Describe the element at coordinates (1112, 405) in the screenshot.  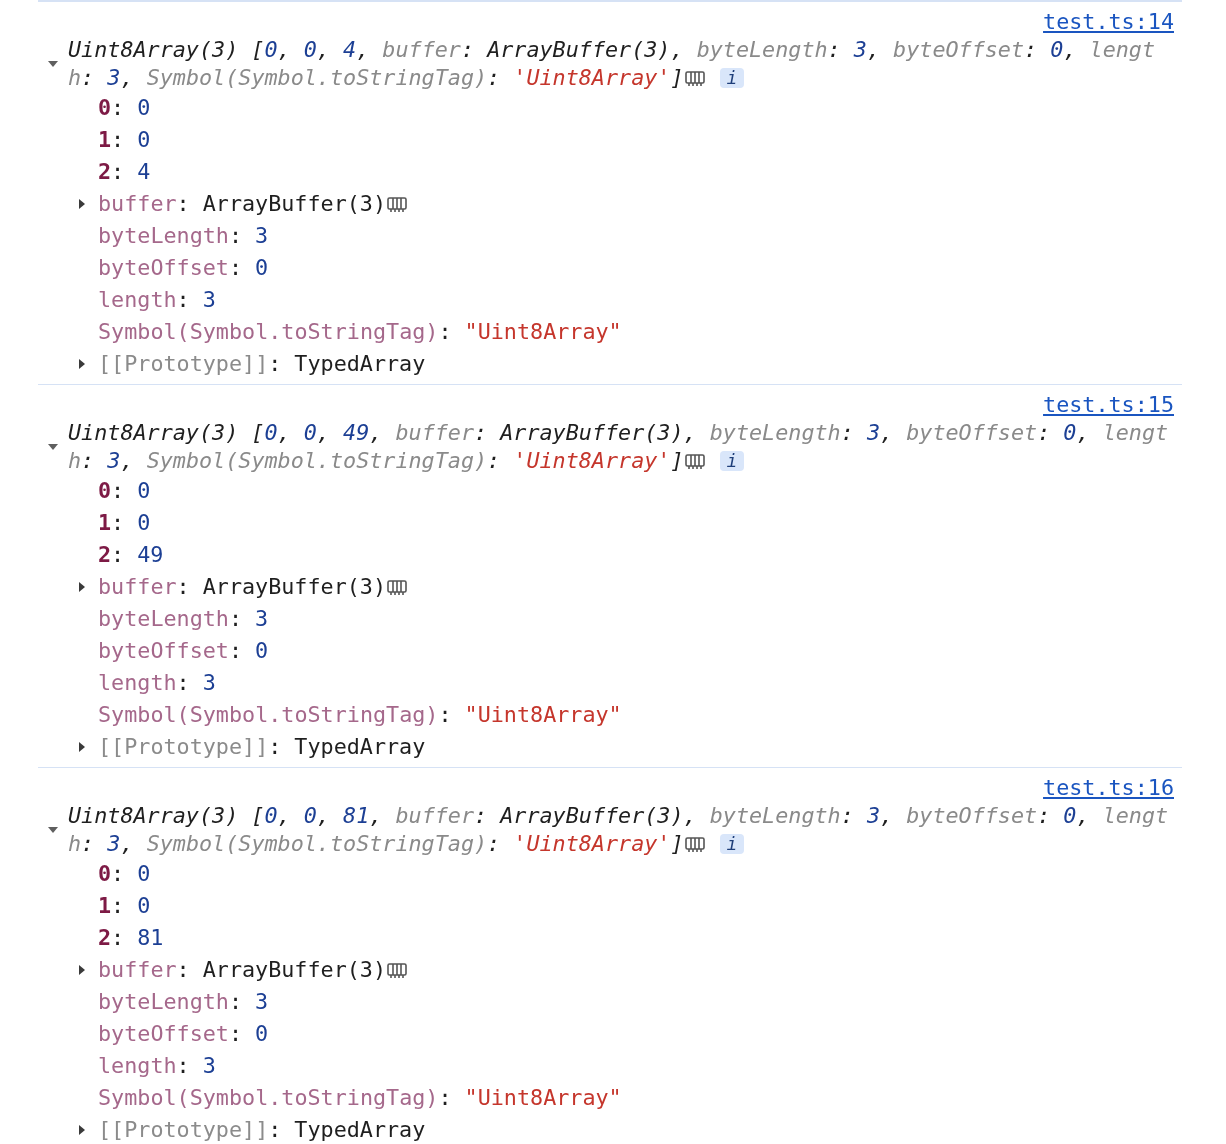
I see `source-link: test.ts:15` at that location.